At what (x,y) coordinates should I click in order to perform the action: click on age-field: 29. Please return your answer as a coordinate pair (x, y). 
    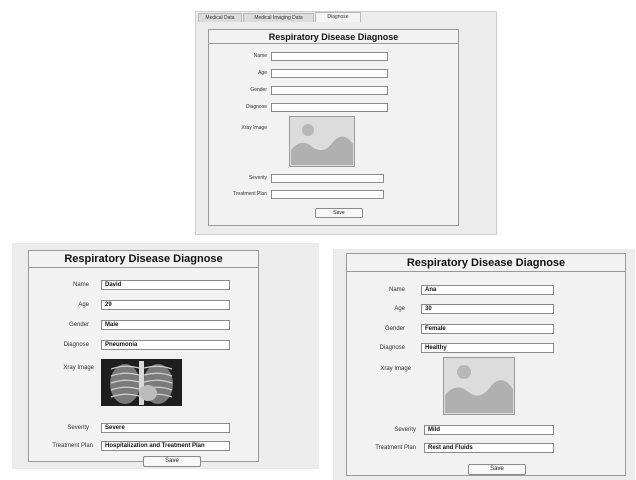
    Looking at the image, I should click on (165, 305).